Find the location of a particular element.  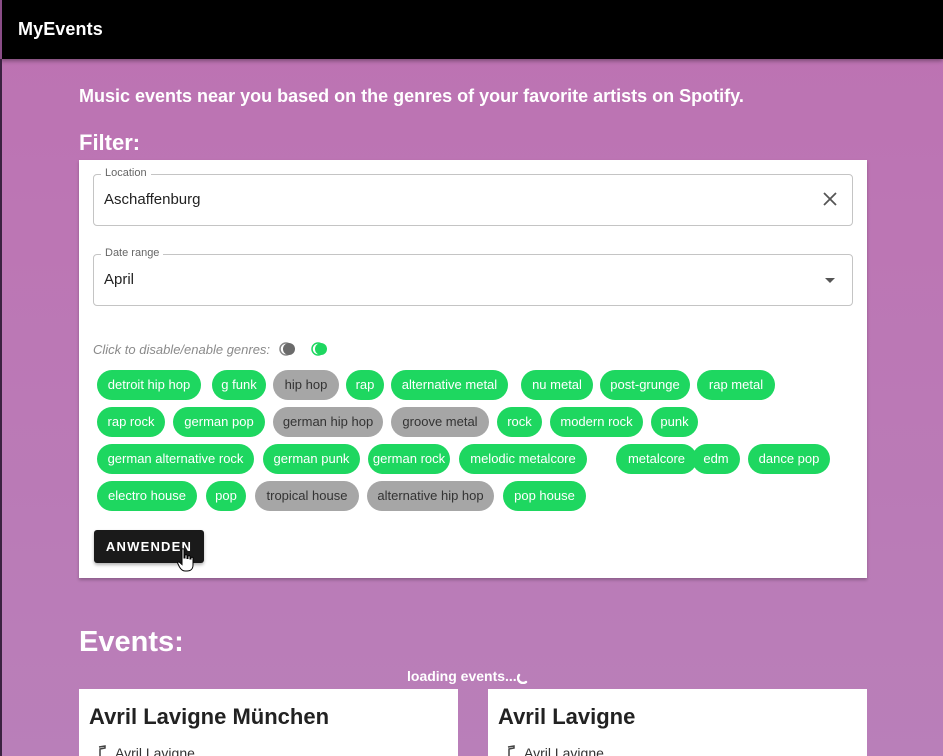

genre-chip: pop is located at coordinates (226, 496).